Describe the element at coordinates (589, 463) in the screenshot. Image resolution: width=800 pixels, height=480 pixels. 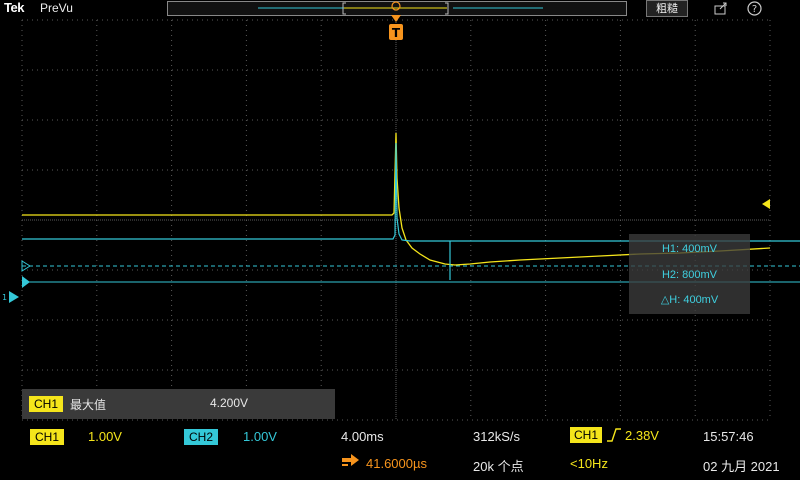
I see `trigger-frequency-readout: <10Hz` at that location.